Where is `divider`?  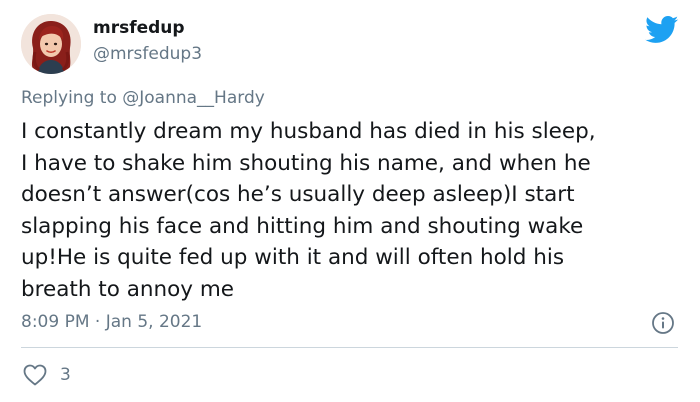 divider is located at coordinates (349, 347).